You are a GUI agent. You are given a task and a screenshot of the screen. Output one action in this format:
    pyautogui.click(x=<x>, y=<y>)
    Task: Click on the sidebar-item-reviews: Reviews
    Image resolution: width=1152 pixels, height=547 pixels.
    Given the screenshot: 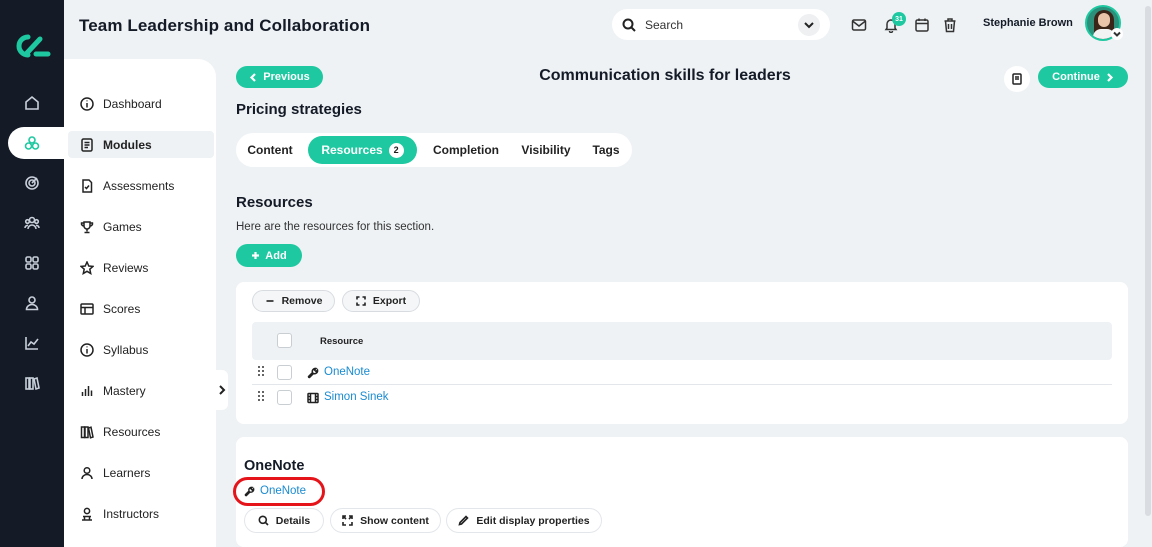 What is the action you would take?
    pyautogui.click(x=141, y=267)
    